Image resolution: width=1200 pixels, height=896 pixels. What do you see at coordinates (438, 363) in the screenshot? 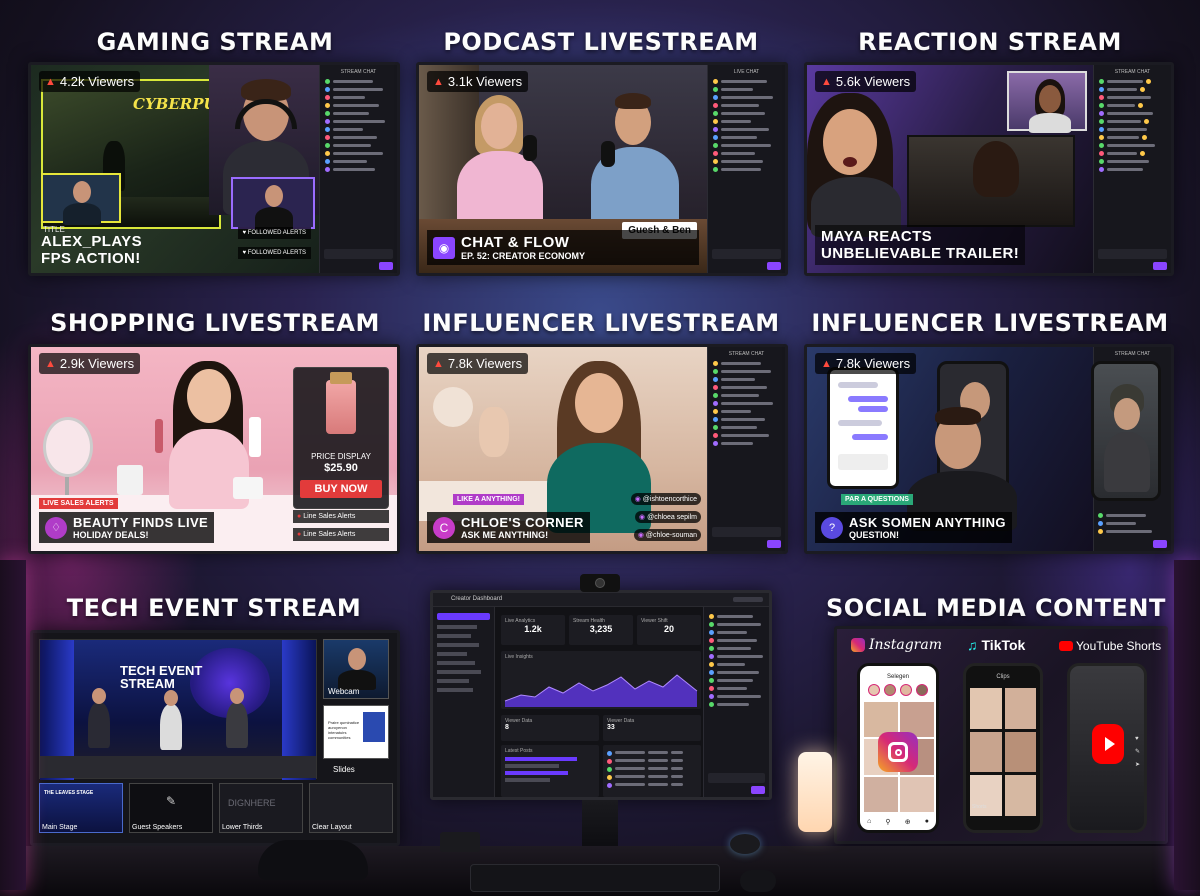
I see `flame-icon: ▲` at bounding box center [438, 363].